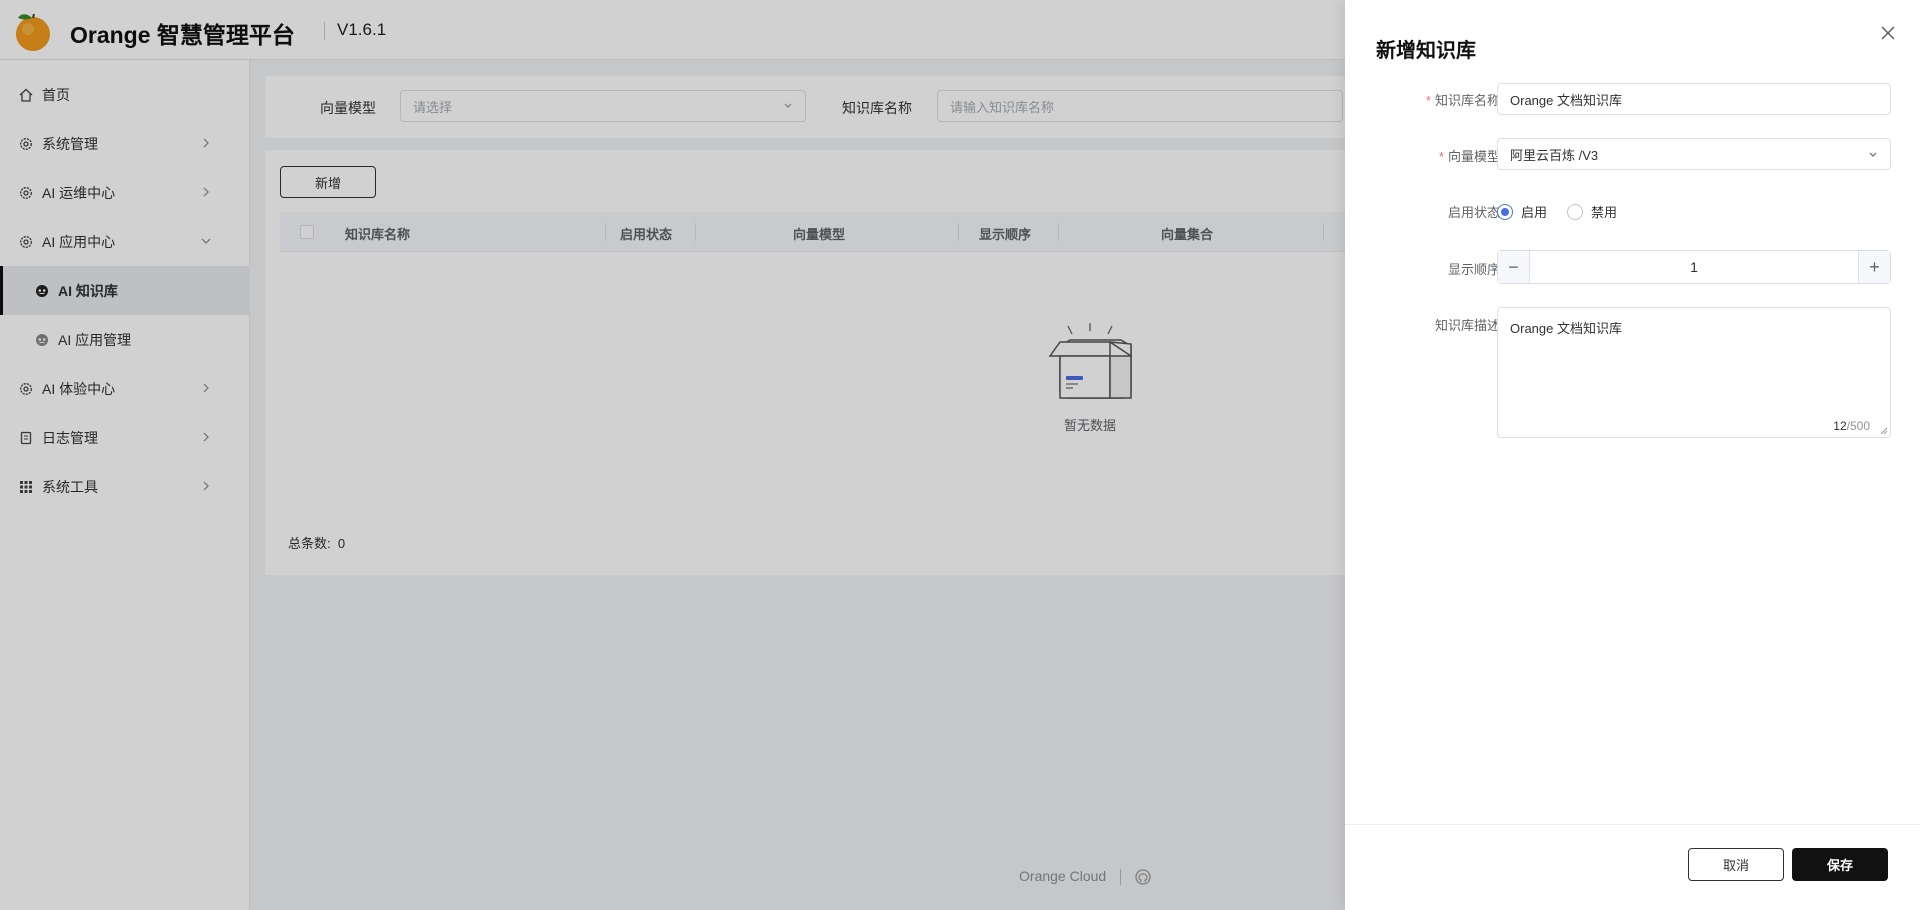 The height and width of the screenshot is (910, 1920). What do you see at coordinates (1534, 212) in the screenshot?
I see `radio-label: 启用` at bounding box center [1534, 212].